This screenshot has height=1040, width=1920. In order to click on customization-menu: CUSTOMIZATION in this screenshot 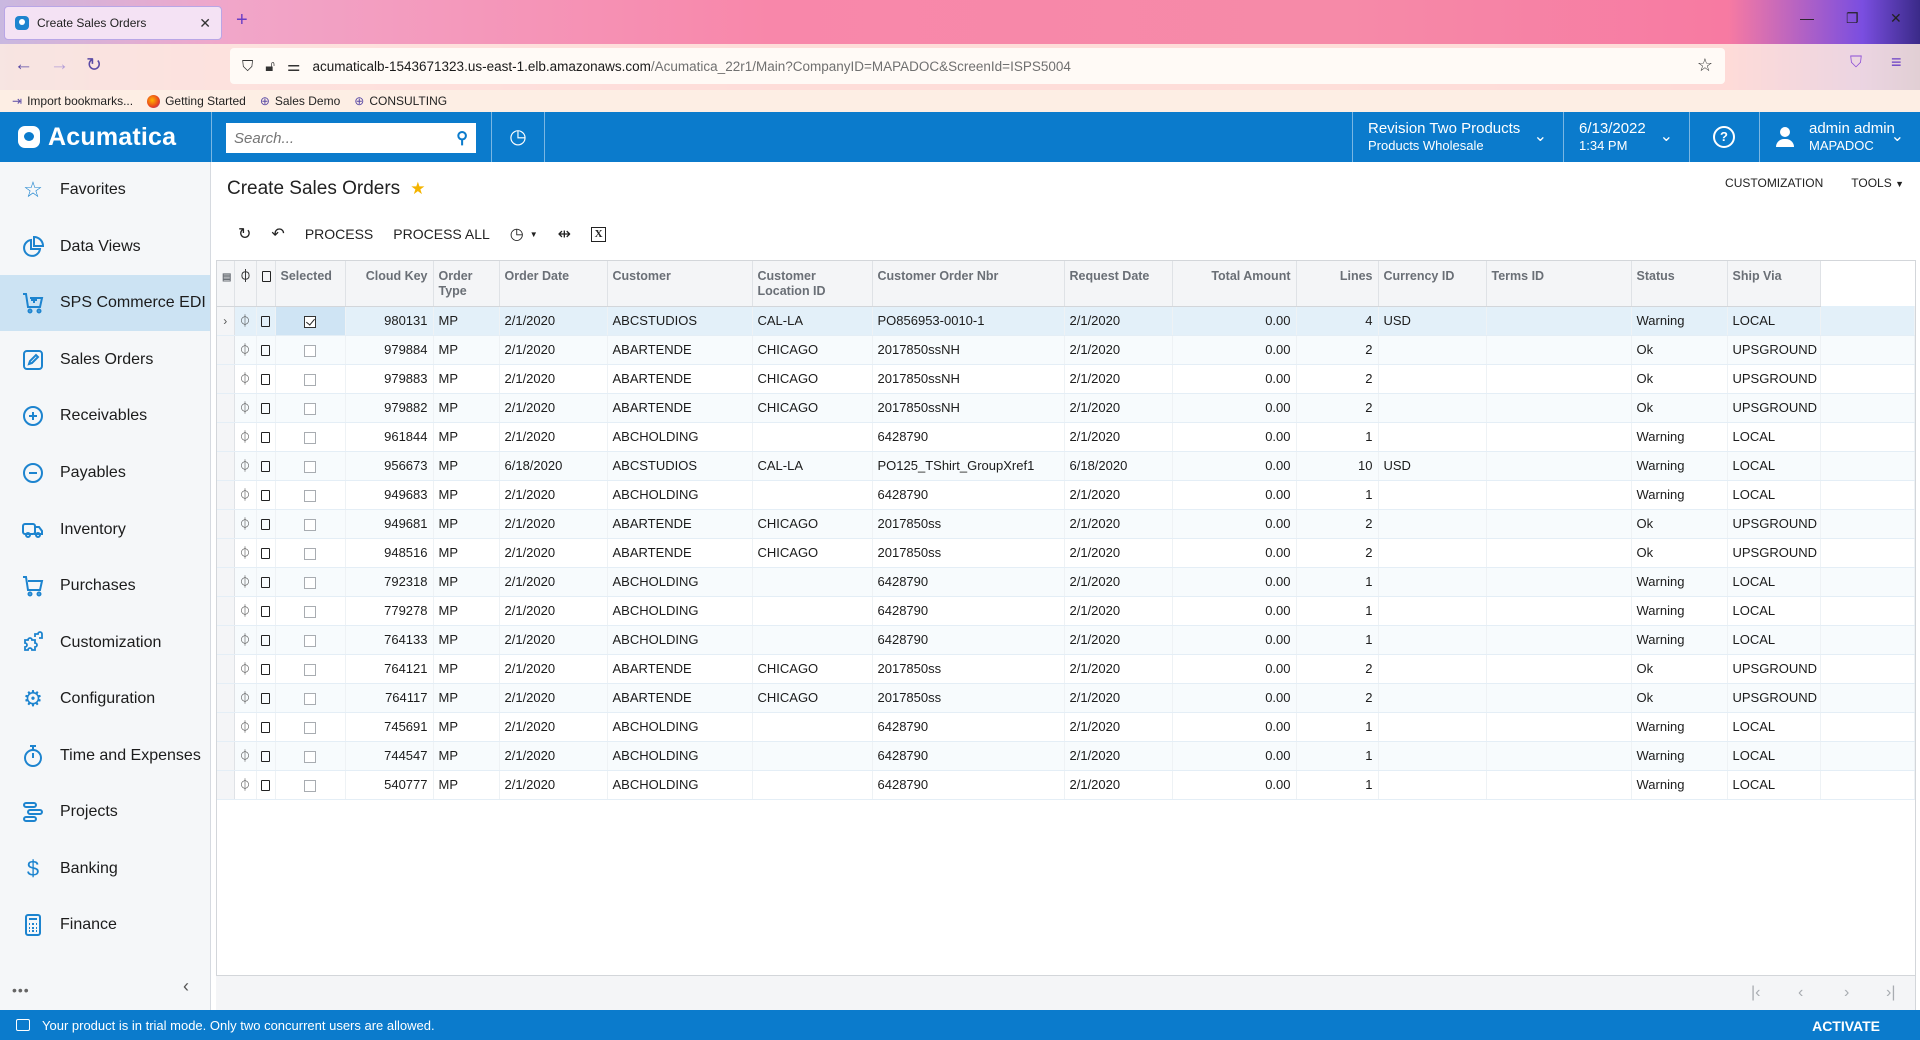, I will do `click(1774, 183)`.